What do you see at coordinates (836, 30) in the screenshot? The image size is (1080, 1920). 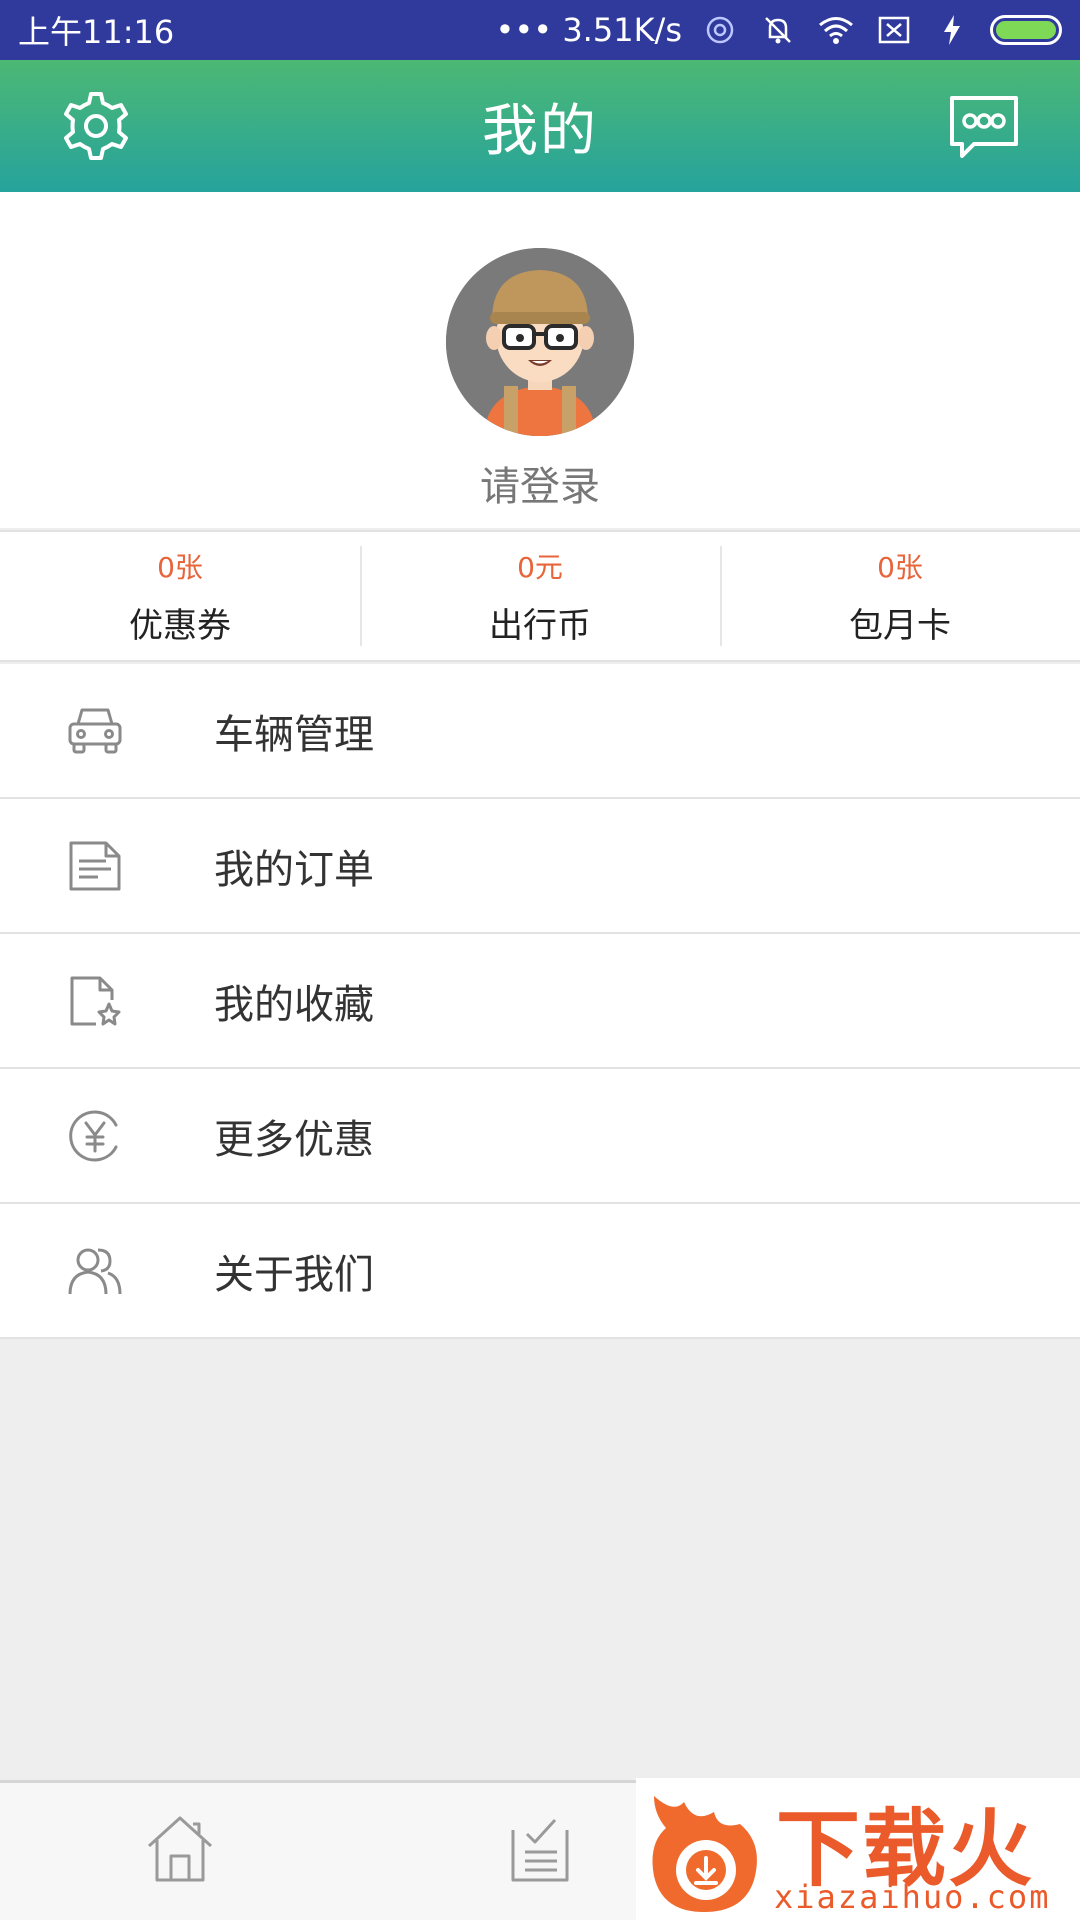 I see `wifi-icon` at bounding box center [836, 30].